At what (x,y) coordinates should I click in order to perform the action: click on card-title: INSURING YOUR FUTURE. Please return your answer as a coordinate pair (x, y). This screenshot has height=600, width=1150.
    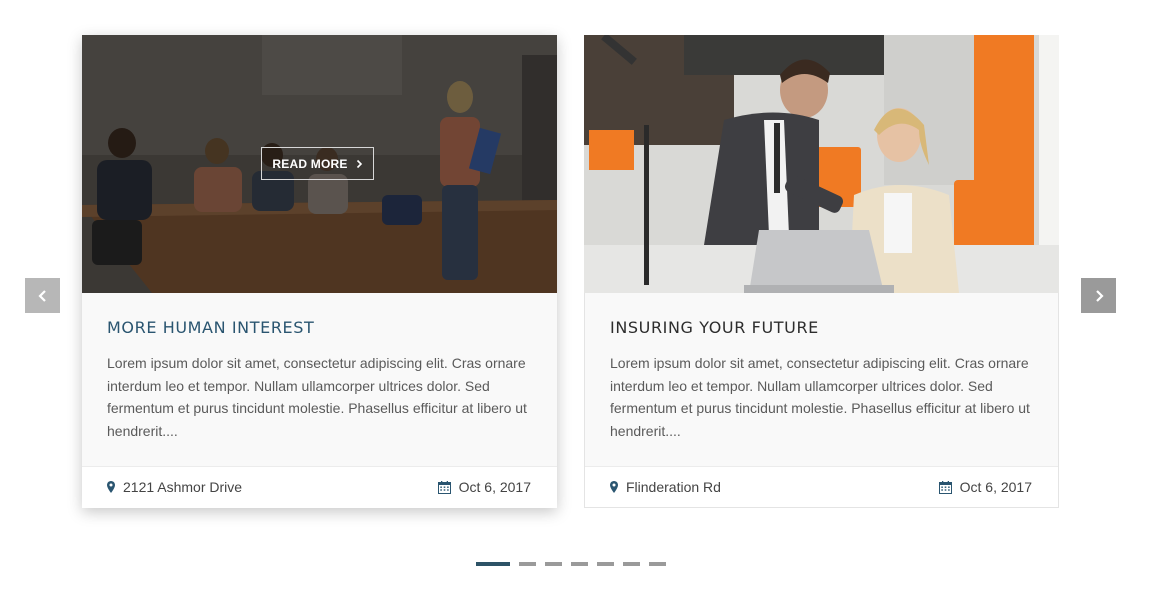
    Looking at the image, I should click on (821, 328).